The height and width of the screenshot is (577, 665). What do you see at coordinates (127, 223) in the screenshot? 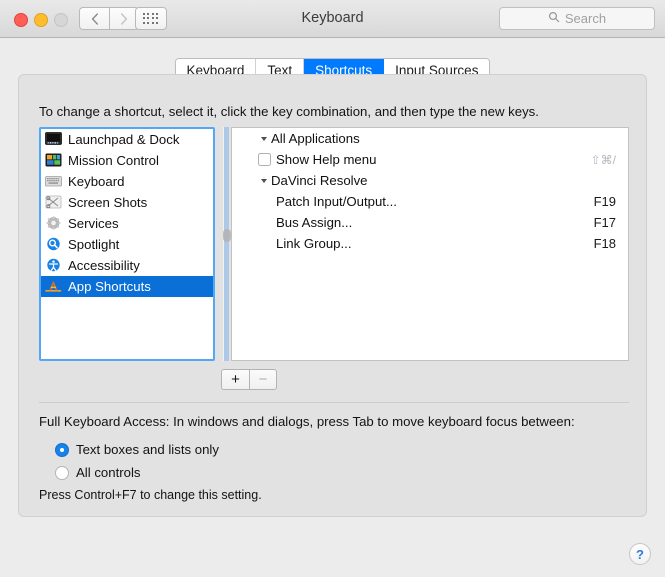
I see `sidebar-item-services: Services` at bounding box center [127, 223].